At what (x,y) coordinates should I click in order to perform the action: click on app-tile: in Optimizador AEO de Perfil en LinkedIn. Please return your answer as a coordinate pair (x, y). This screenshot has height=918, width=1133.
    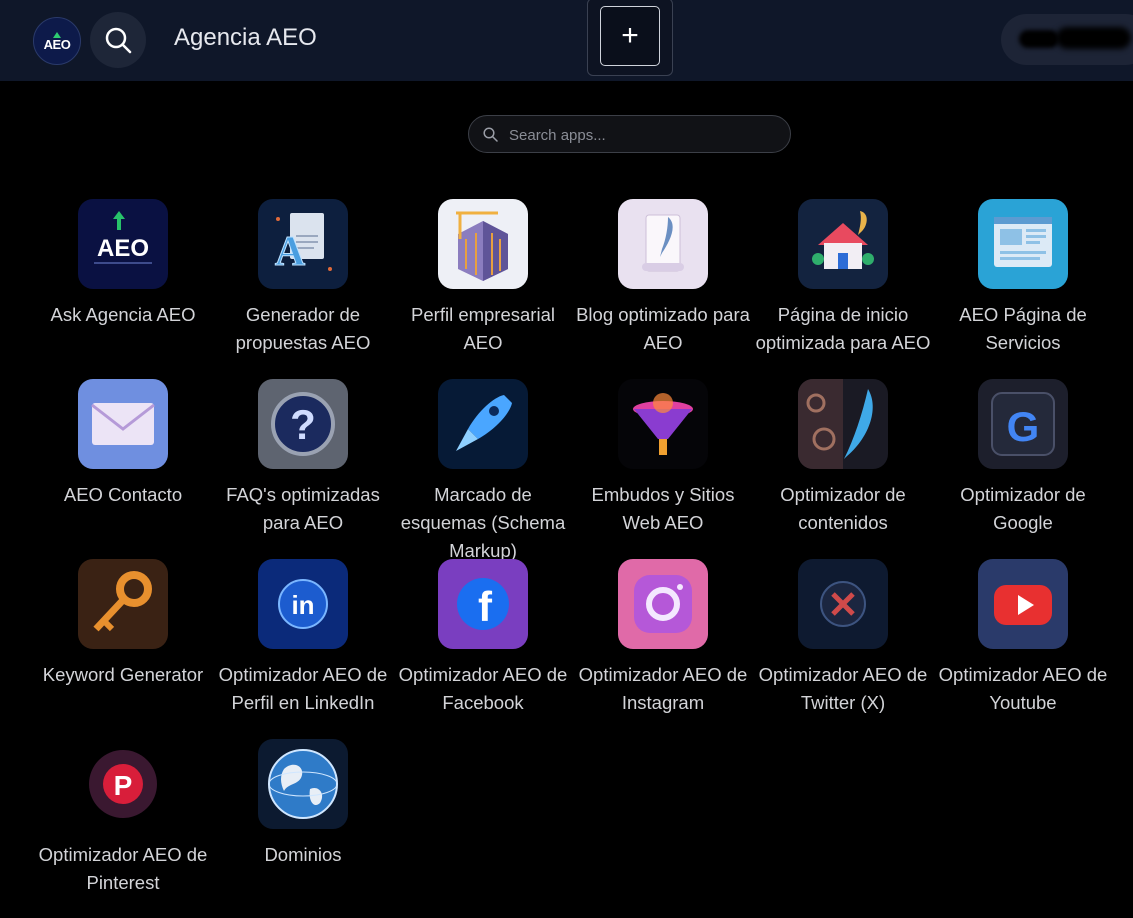
    Looking at the image, I should click on (303, 648).